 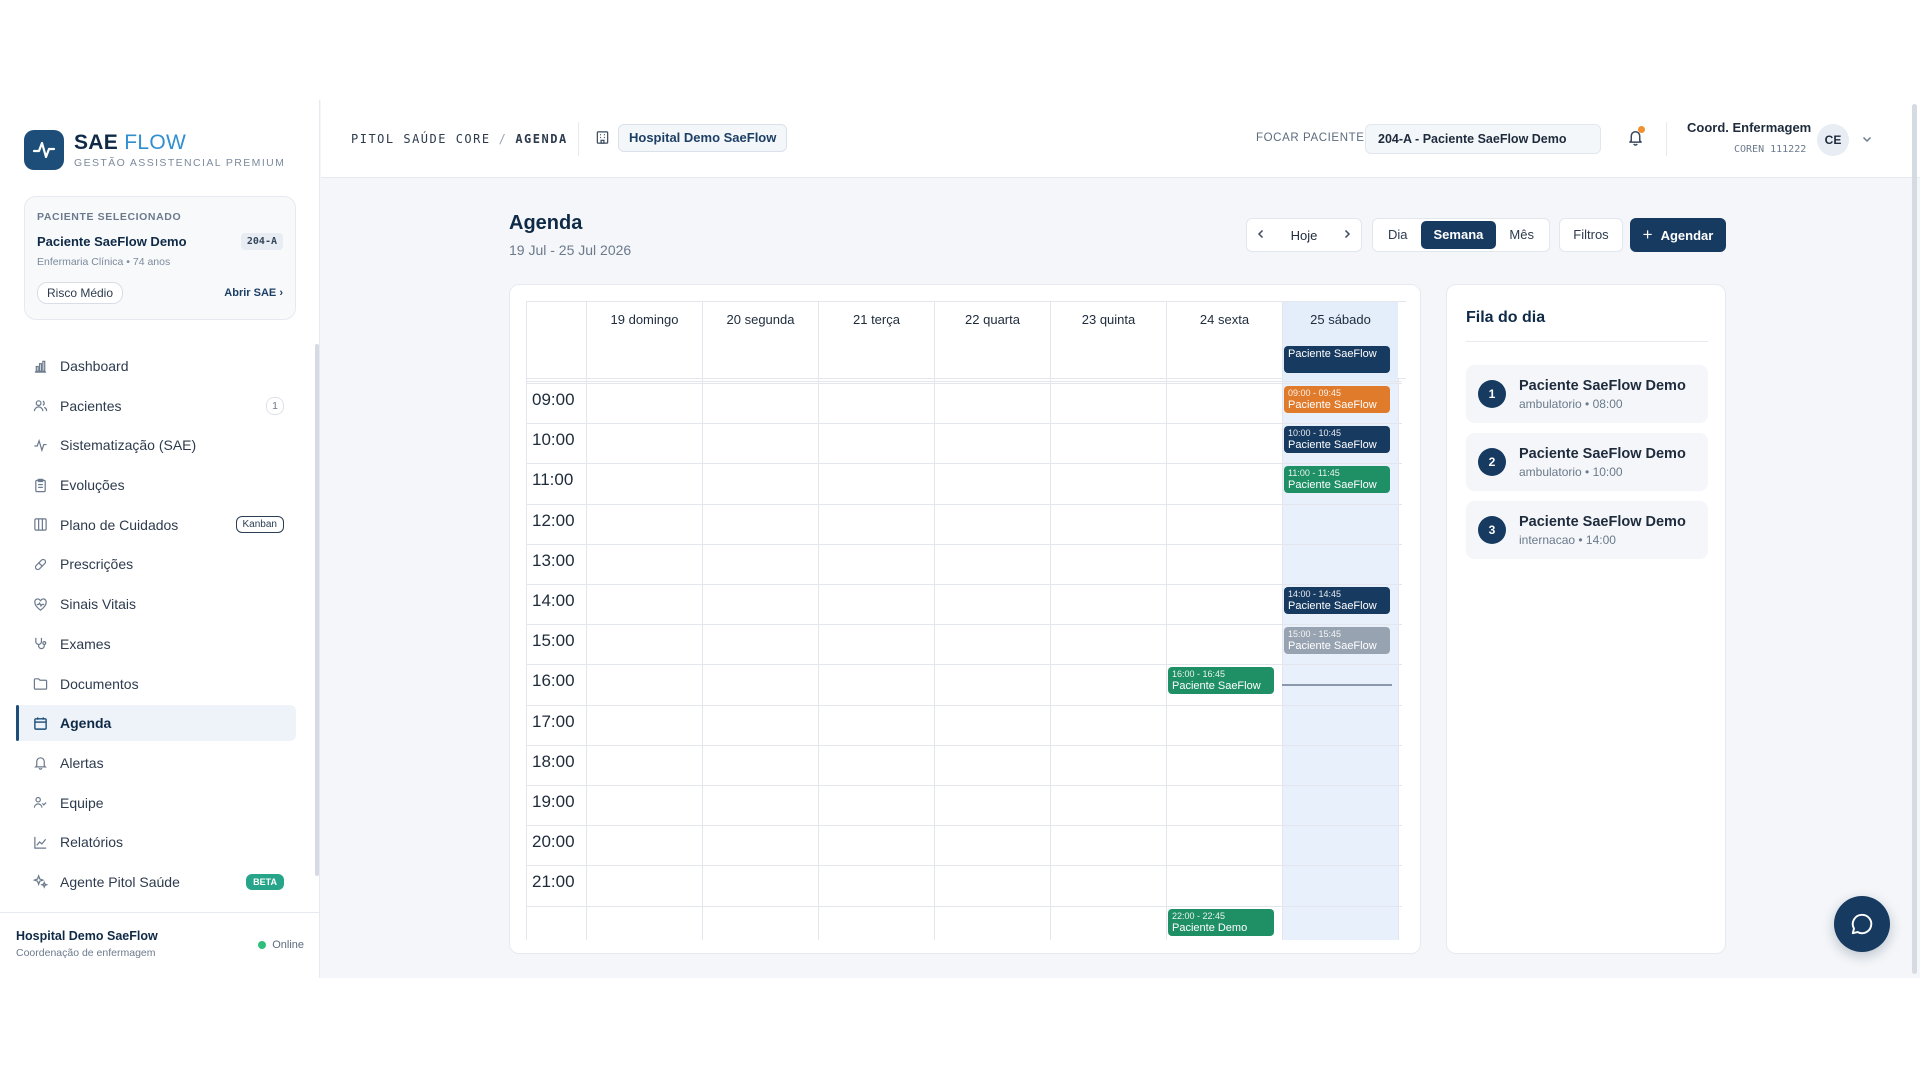 I want to click on event-time: 11:00 - 11:45, so click(x=1314, y=473).